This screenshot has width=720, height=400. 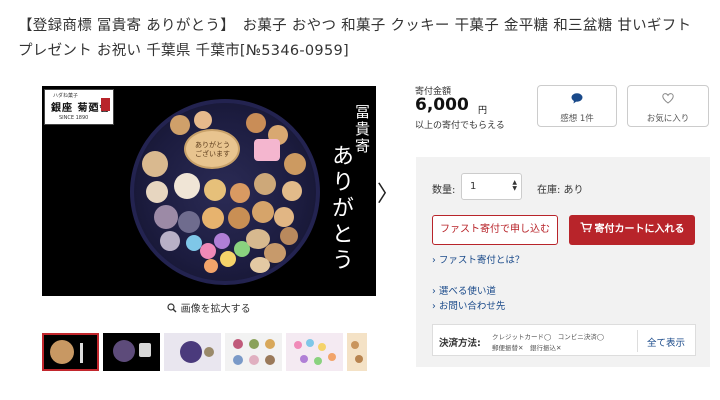 What do you see at coordinates (481, 260) in the screenshot?
I see `fast-donation-info-label: ファスト寄付とは？` at bounding box center [481, 260].